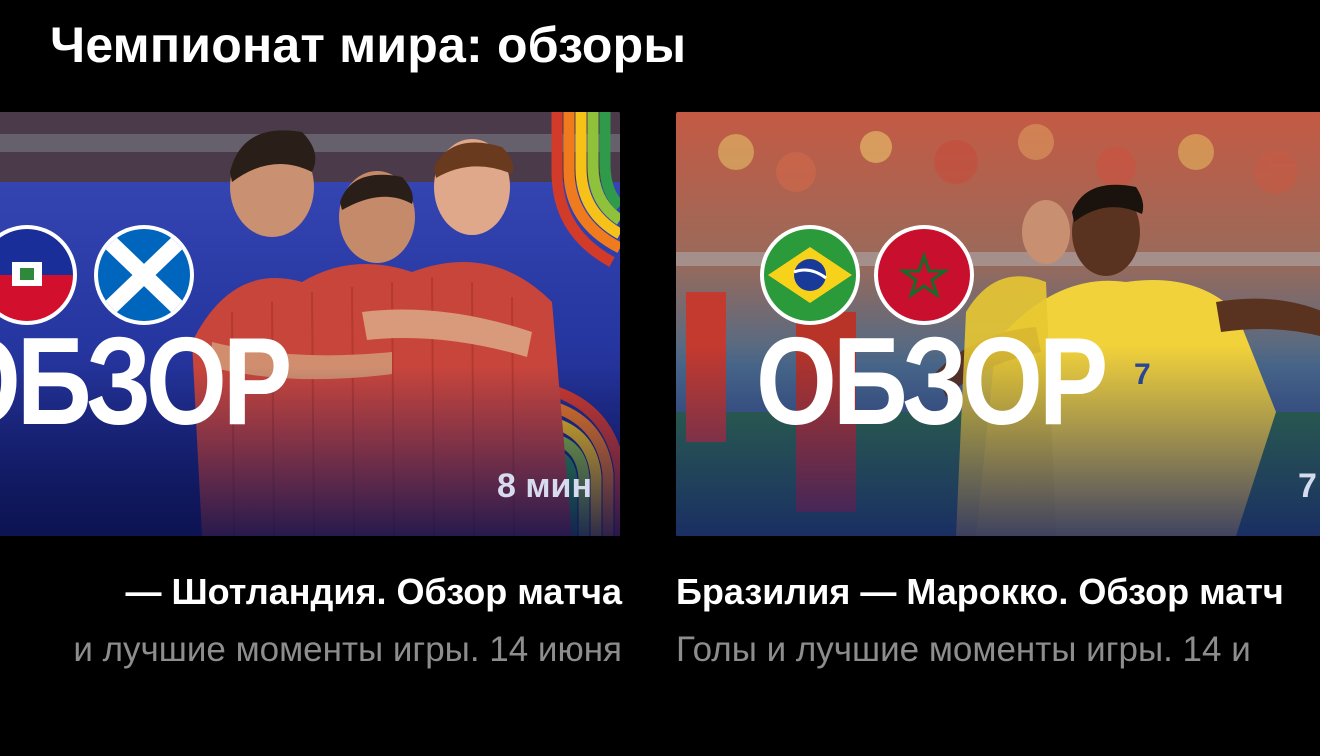 The height and width of the screenshot is (756, 1320). Describe the element at coordinates (544, 486) in the screenshot. I see `video-duration: 8 мин` at that location.